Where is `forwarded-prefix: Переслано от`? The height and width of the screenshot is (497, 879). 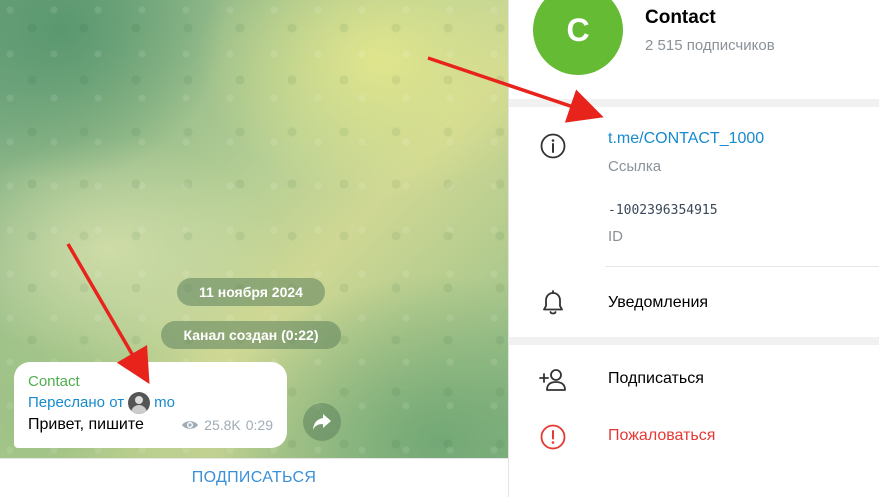
forwarded-prefix: Переслано от is located at coordinates (76, 402).